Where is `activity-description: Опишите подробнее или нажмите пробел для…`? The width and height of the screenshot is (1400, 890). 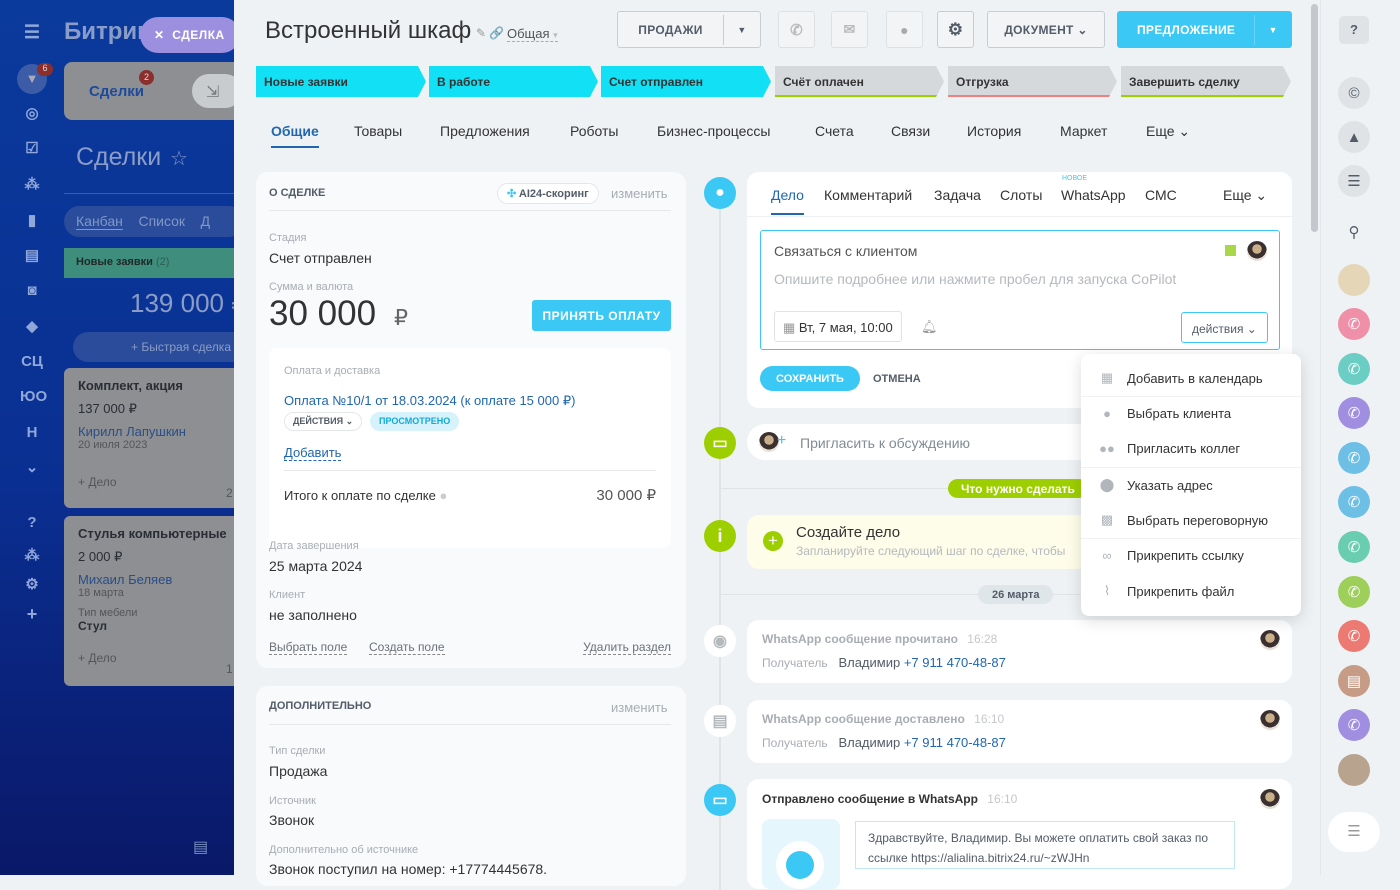
activity-description: Опишите подробнее или нажмите пробел для… is located at coordinates (975, 279).